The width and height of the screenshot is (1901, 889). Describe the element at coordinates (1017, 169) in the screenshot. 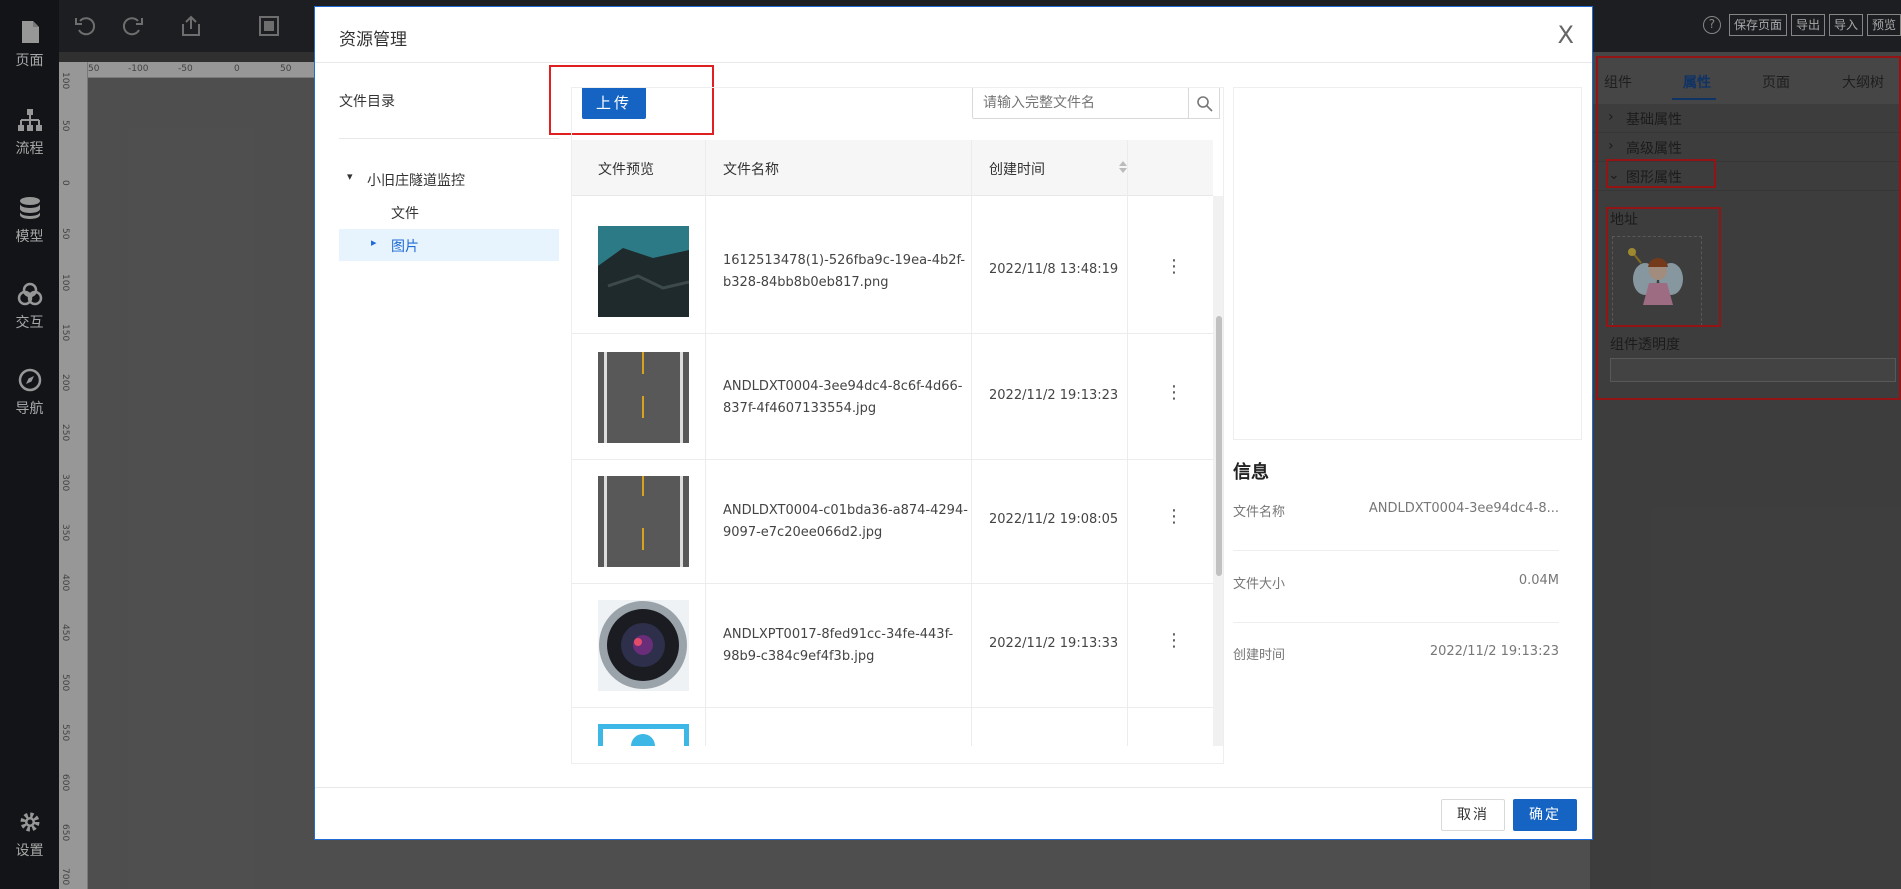

I see `column-header-created: 创建时间` at that location.